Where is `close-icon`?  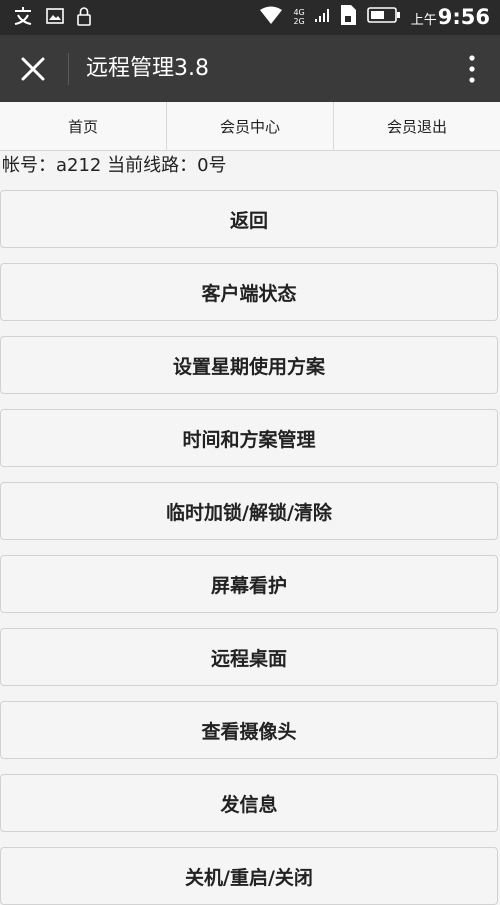 close-icon is located at coordinates (33, 69).